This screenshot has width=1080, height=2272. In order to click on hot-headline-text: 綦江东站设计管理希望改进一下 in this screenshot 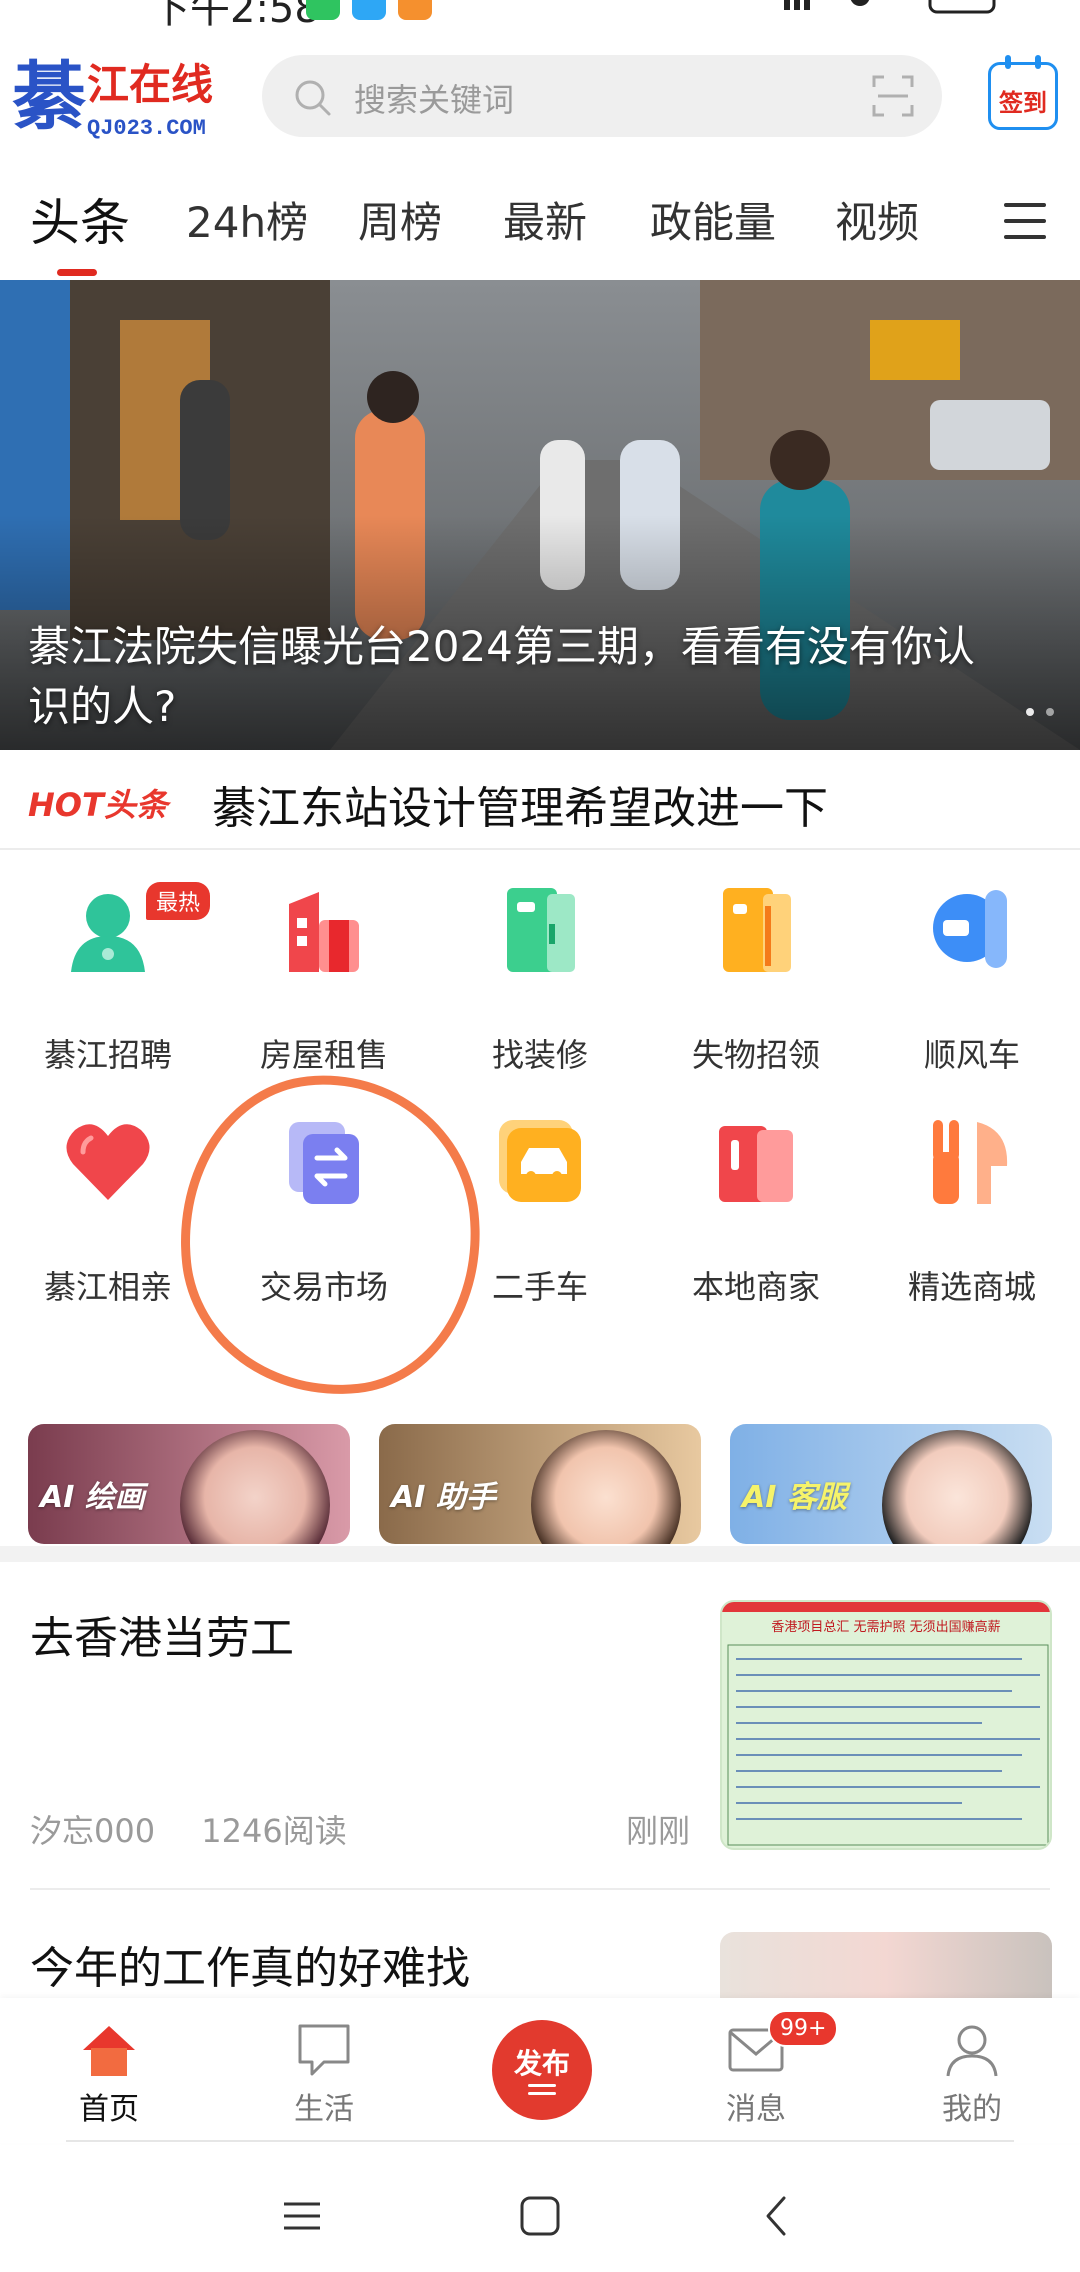, I will do `click(520, 808)`.